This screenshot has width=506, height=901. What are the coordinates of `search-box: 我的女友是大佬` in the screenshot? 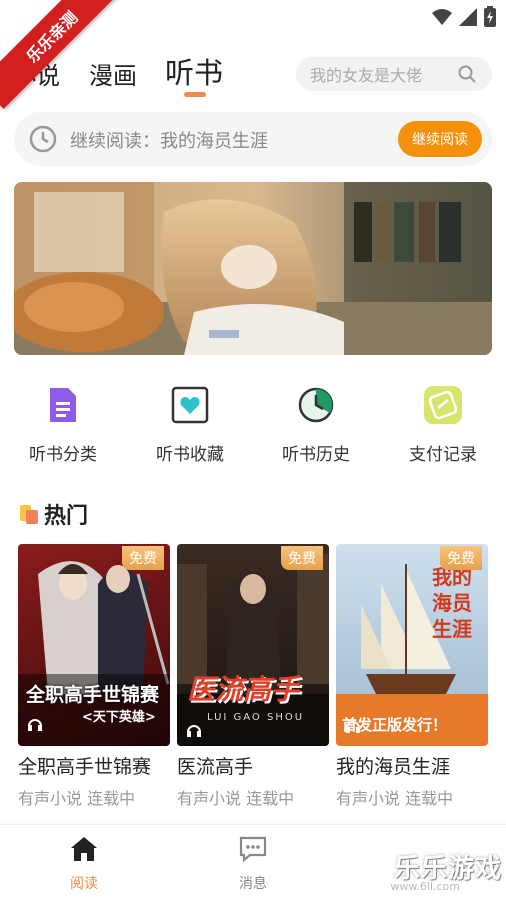 It's located at (394, 74).